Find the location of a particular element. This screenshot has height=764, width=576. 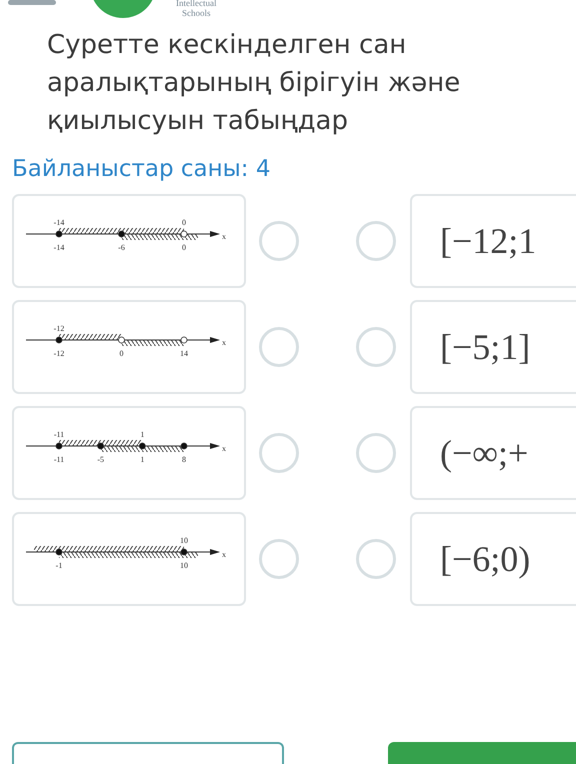

point-label: 8 is located at coordinates (184, 459).